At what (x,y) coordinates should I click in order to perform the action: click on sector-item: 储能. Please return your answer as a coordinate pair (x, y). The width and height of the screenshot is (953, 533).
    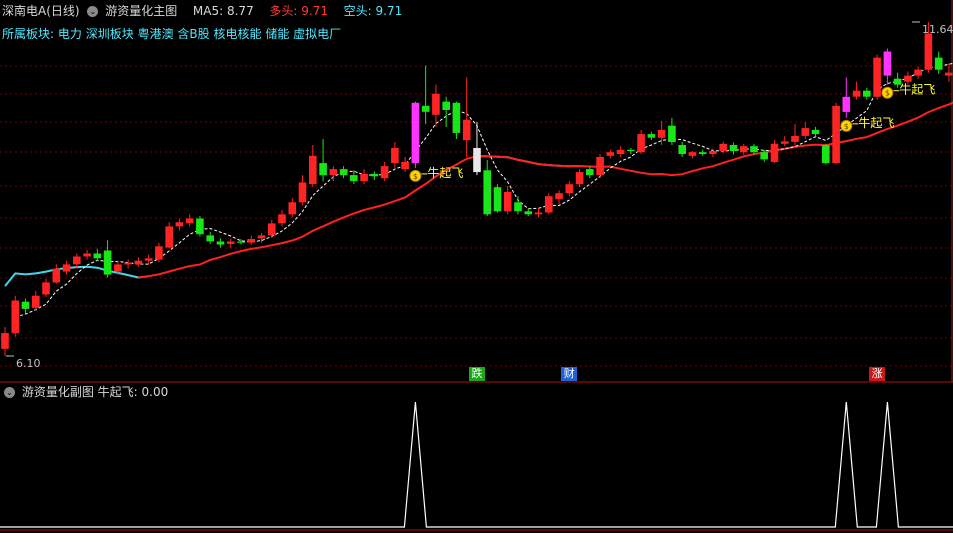
    Looking at the image, I should click on (277, 34).